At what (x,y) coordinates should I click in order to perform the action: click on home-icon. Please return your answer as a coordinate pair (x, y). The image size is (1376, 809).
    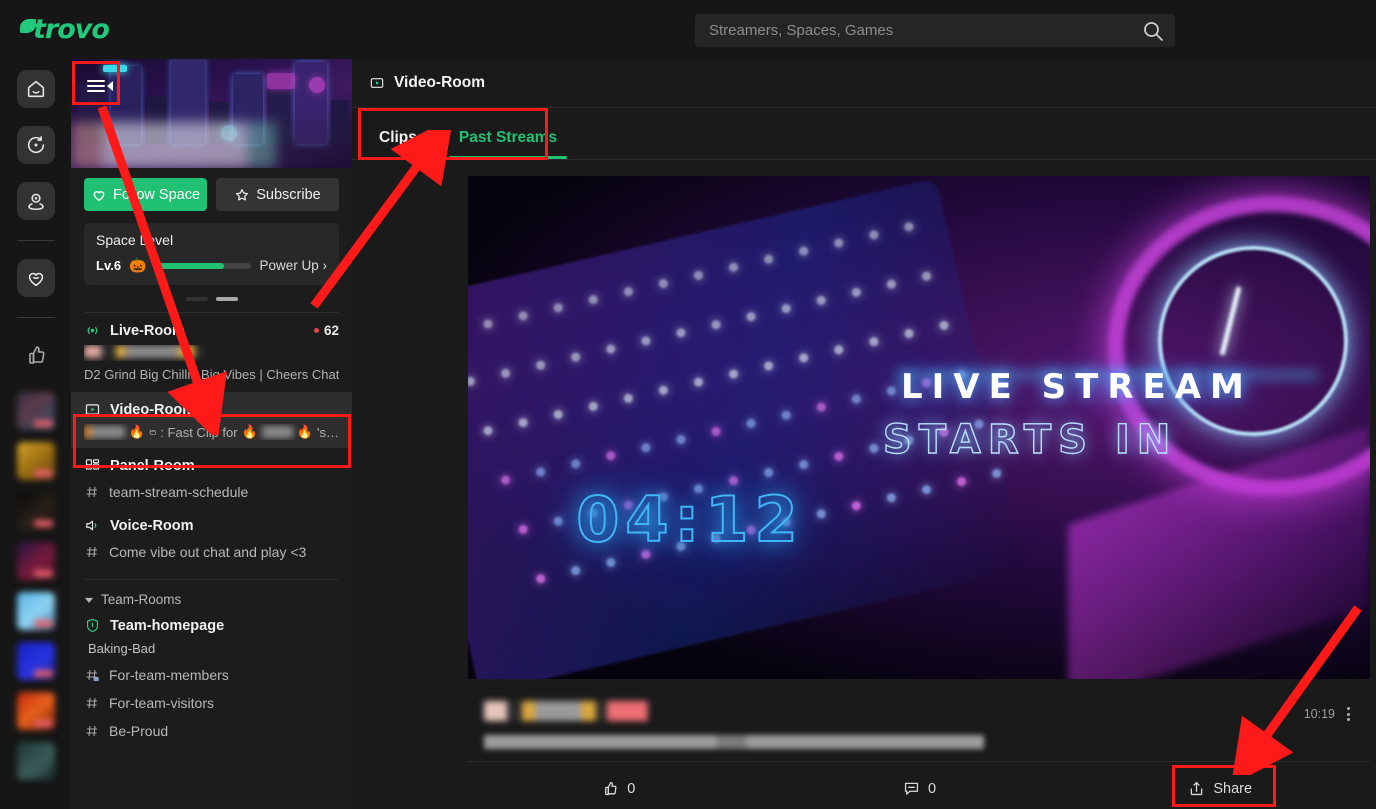
    Looking at the image, I should click on (35, 89).